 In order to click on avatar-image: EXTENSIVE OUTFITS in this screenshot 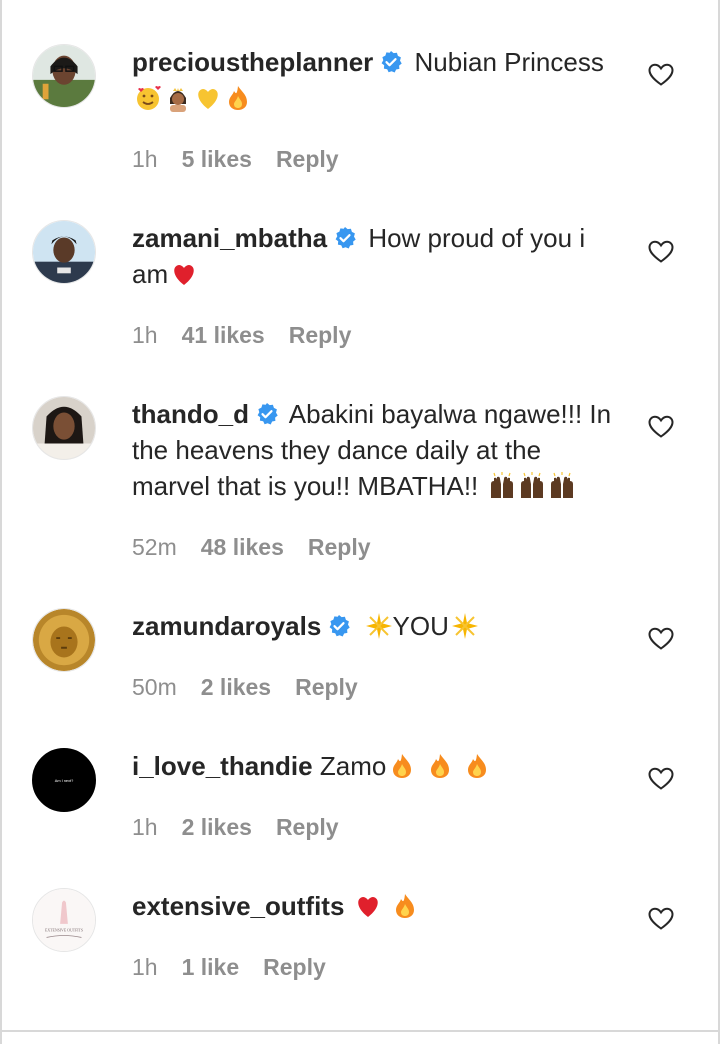, I will do `click(64, 920)`.